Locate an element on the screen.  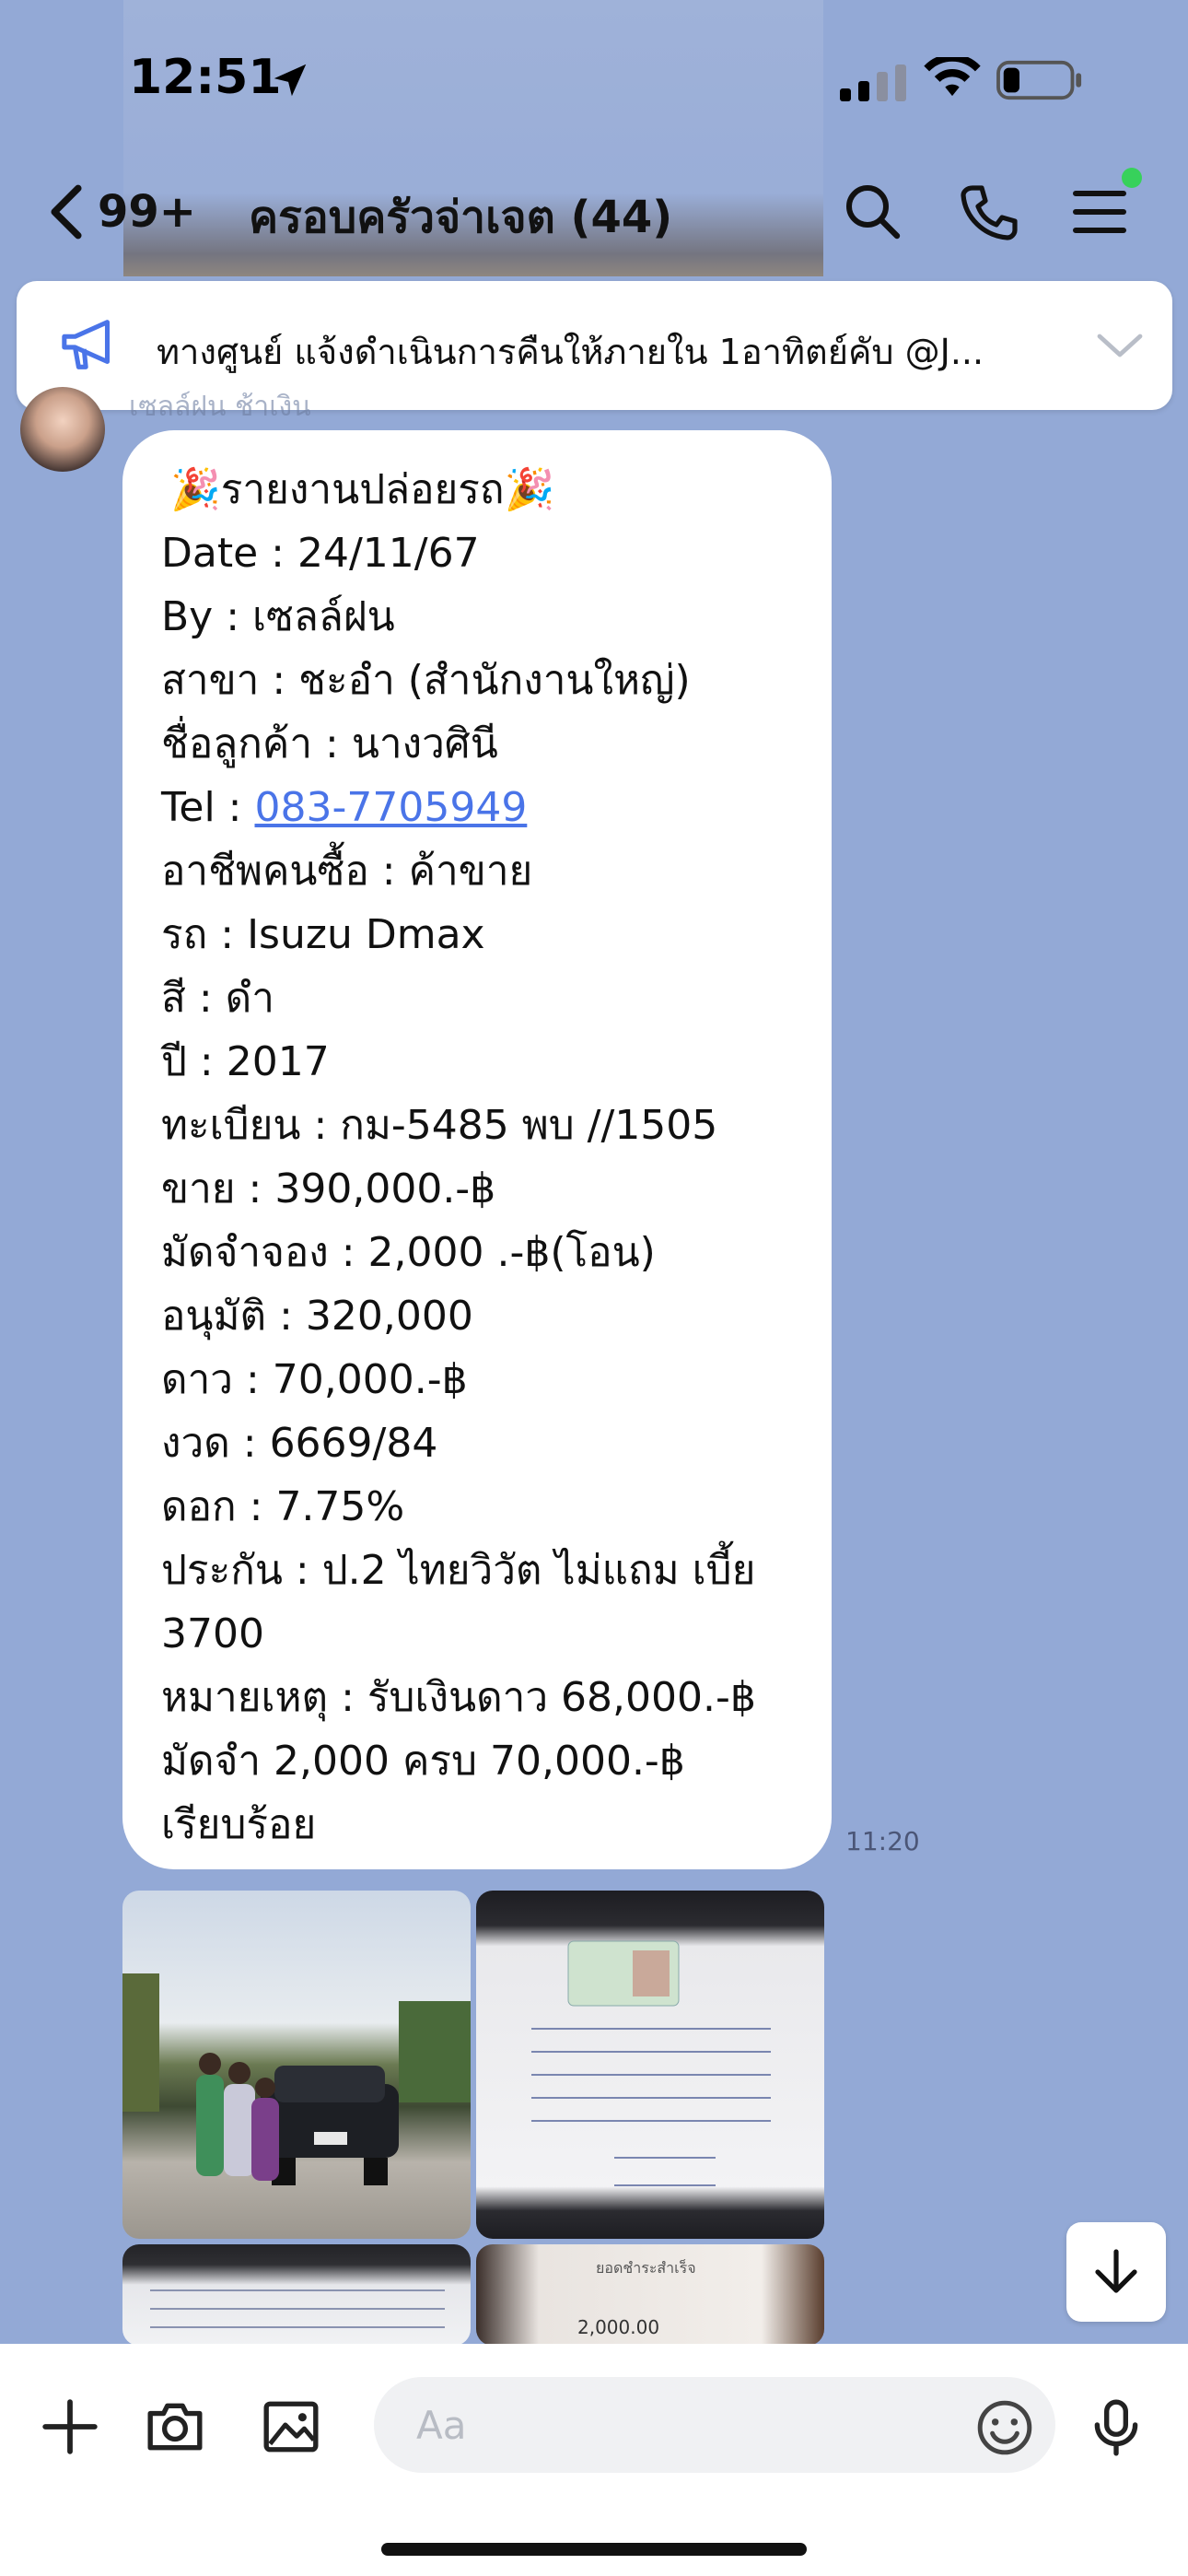
message-timestamp: 11:20 is located at coordinates (882, 1841).